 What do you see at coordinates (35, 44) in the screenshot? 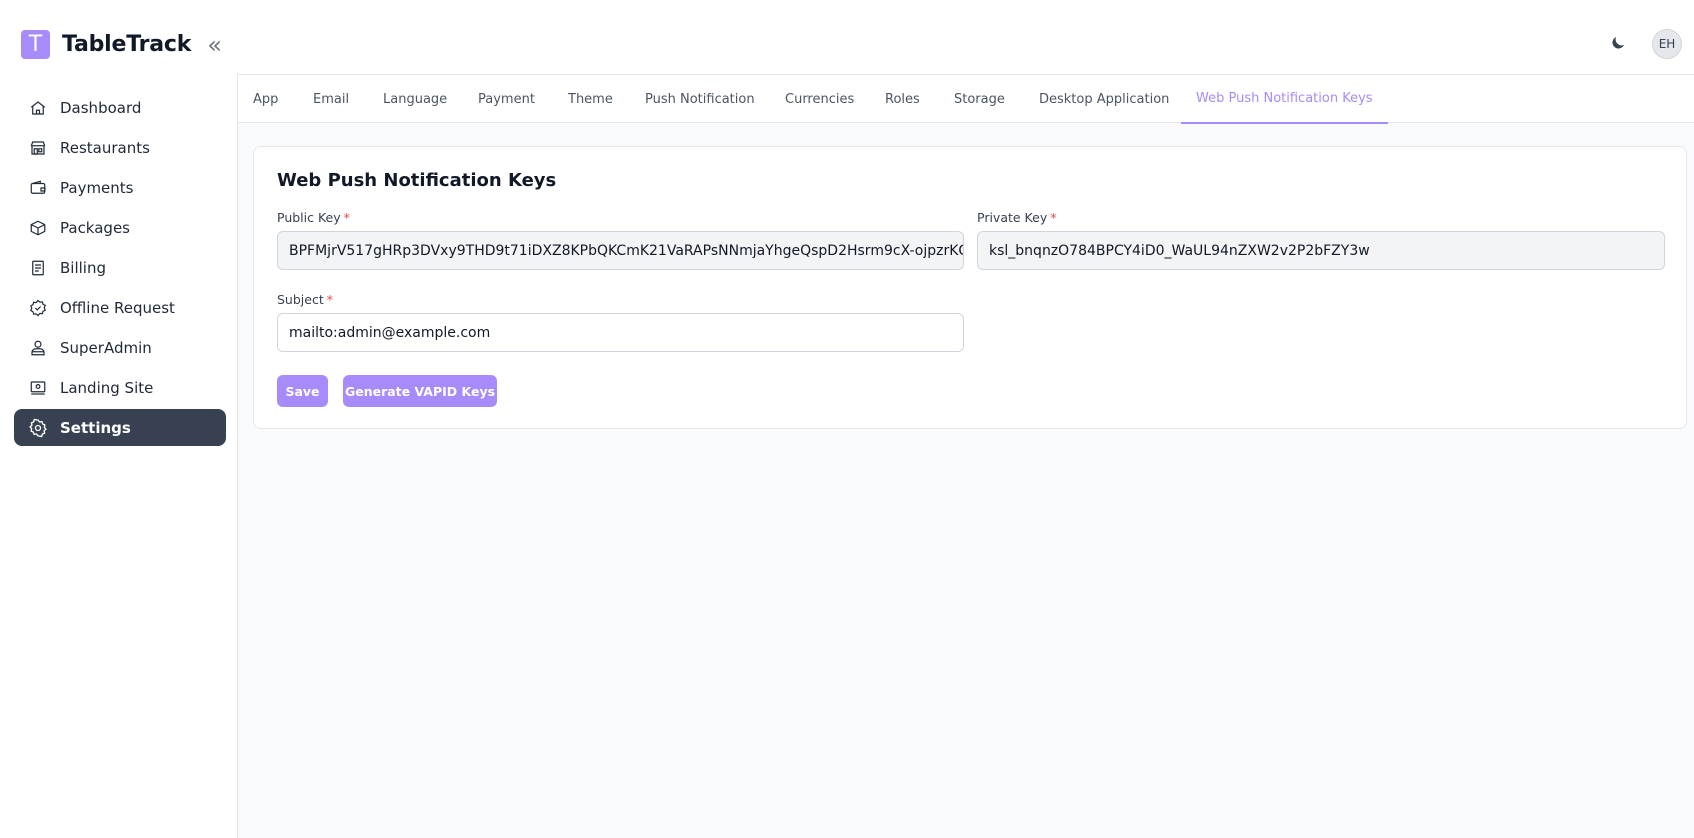
I see `app-logo: T` at bounding box center [35, 44].